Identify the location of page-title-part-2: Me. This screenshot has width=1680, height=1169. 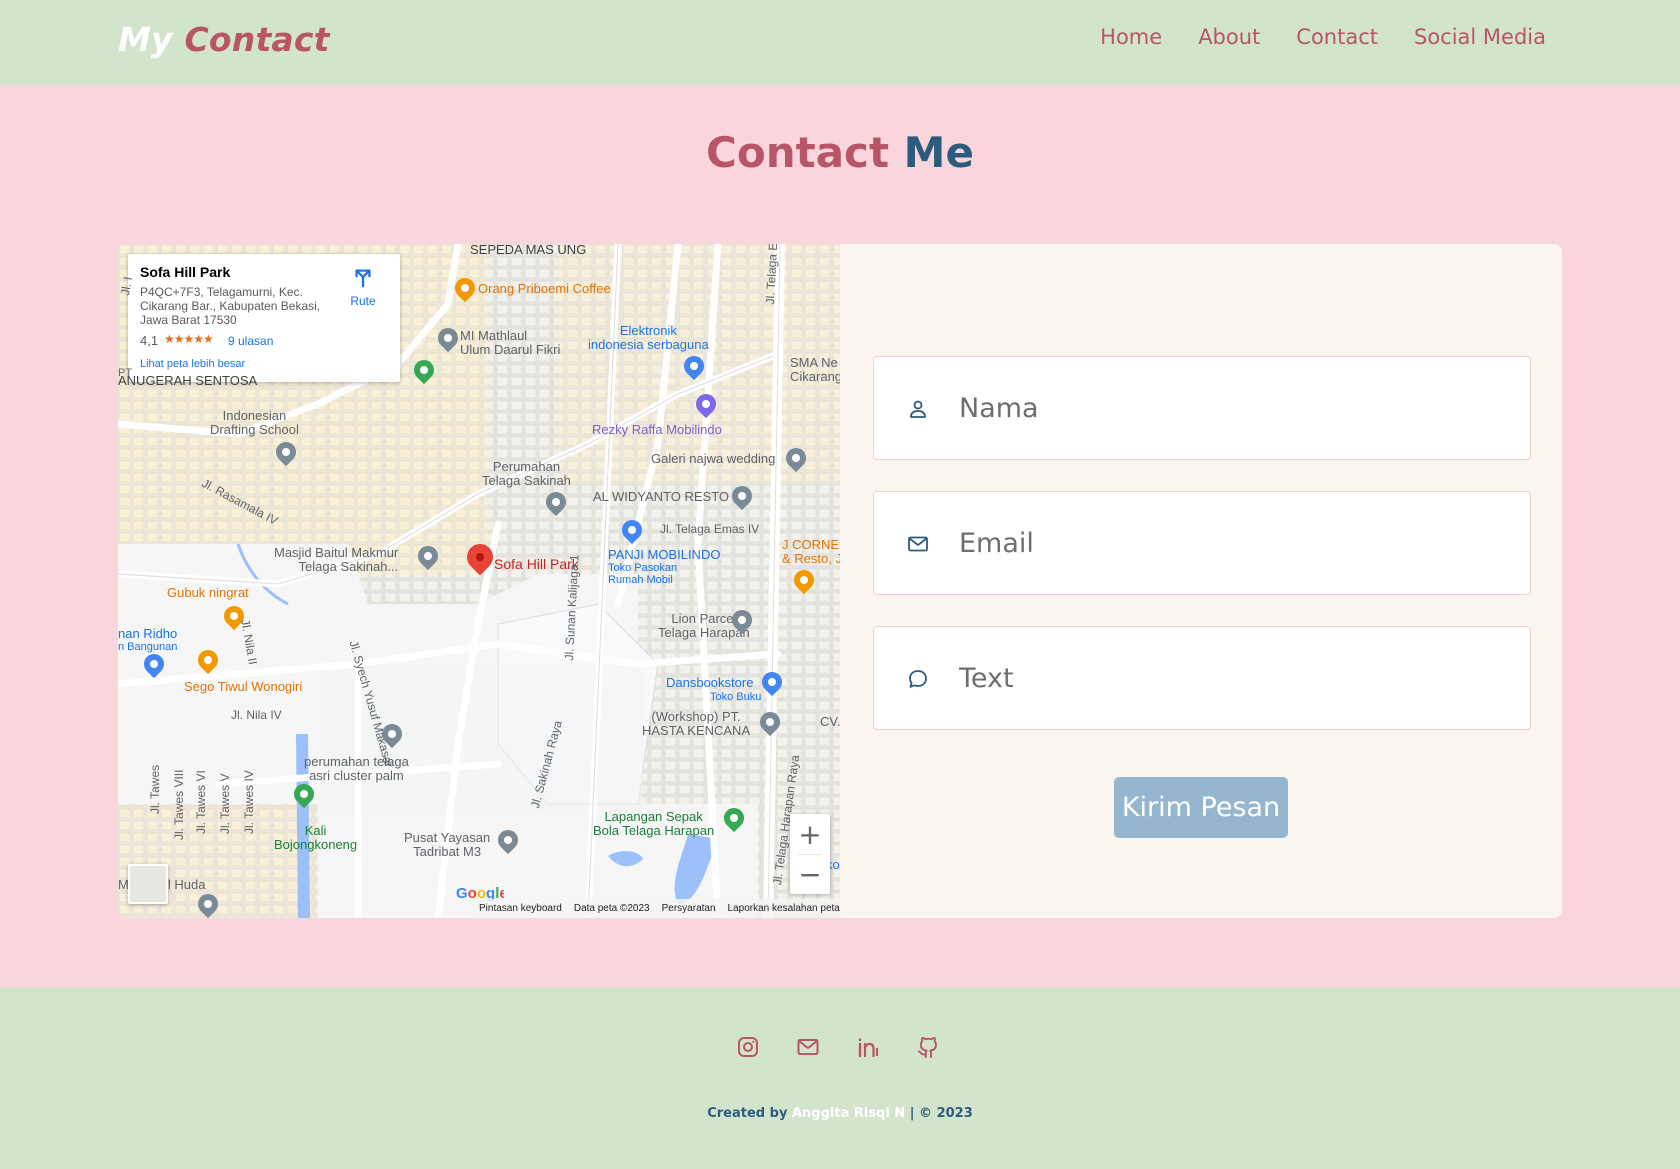
(938, 152).